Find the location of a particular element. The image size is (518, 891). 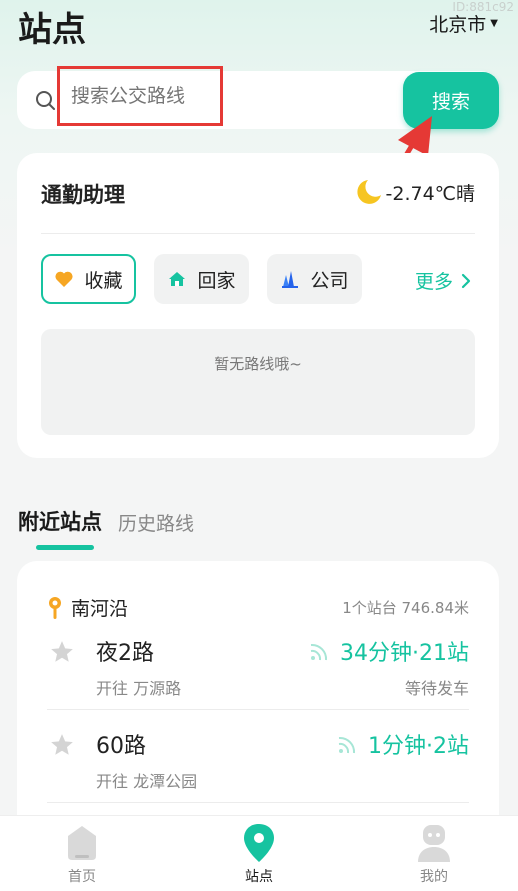

route-eta: 34分钟·21站 is located at coordinates (388, 651).